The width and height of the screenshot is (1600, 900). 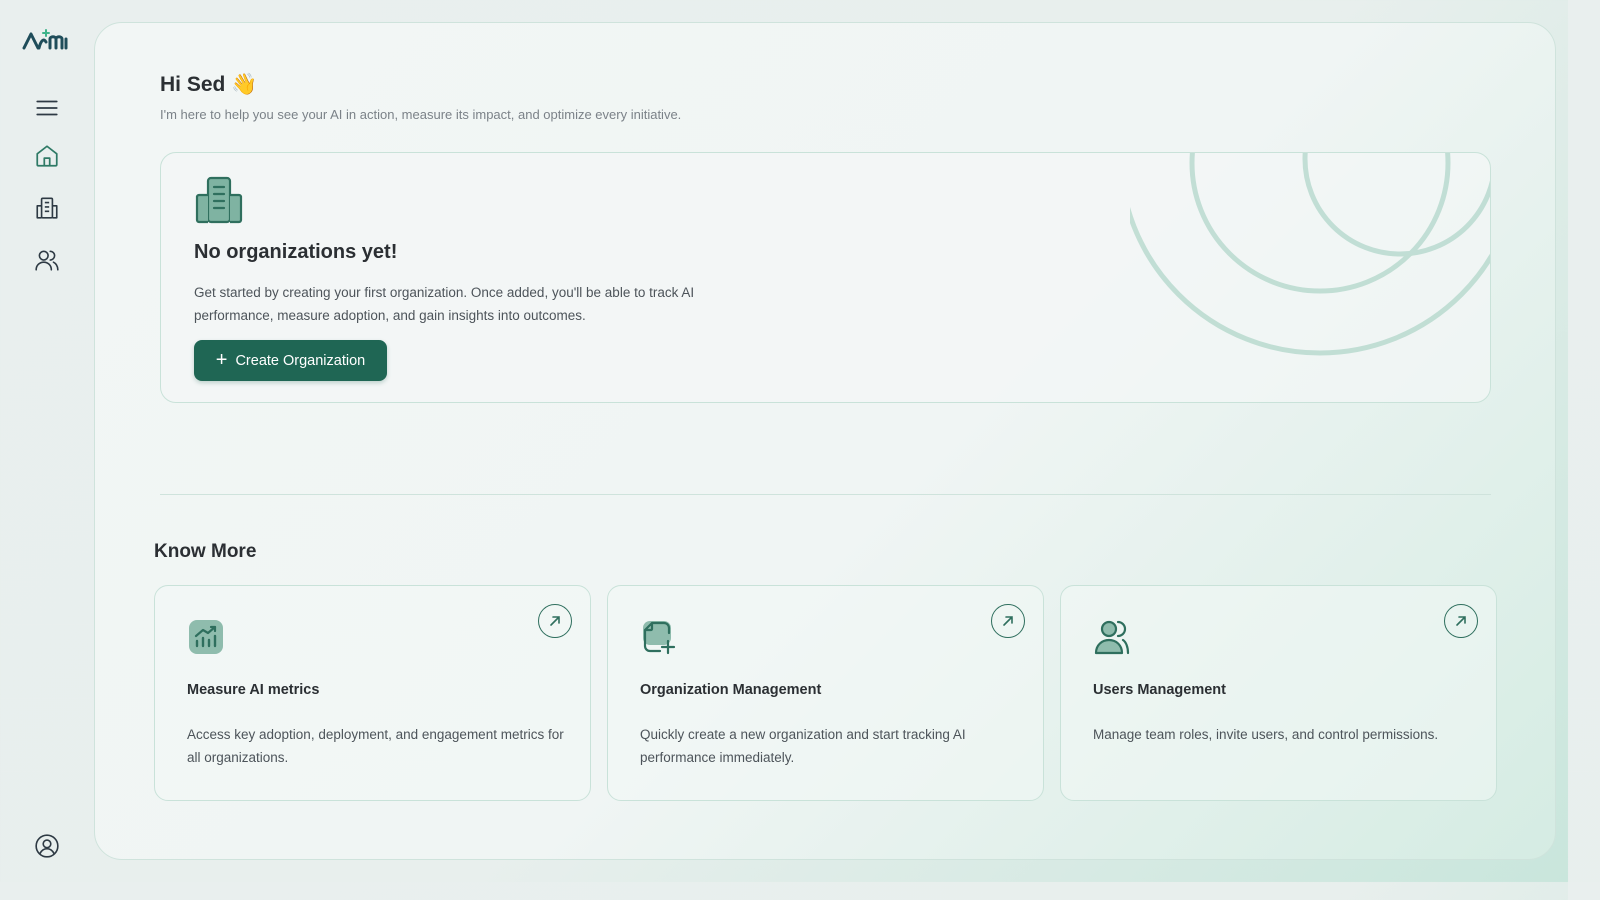 I want to click on card-title: Users Management, so click(x=1159, y=690).